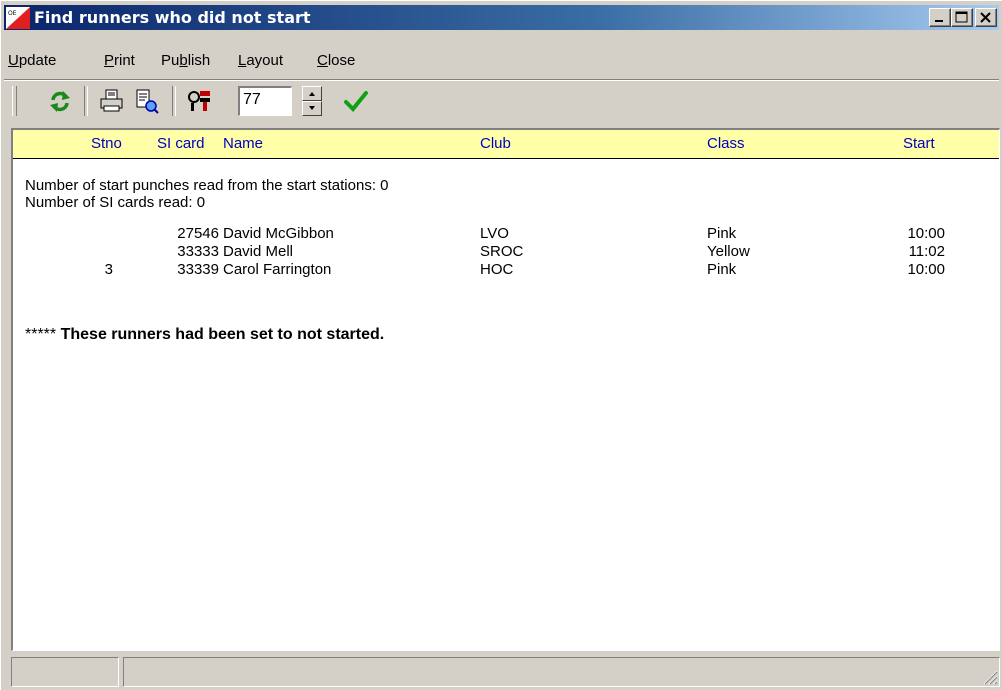 The height and width of the screenshot is (690, 1002). I want to click on cell-name: David McGibbon, so click(278, 233).